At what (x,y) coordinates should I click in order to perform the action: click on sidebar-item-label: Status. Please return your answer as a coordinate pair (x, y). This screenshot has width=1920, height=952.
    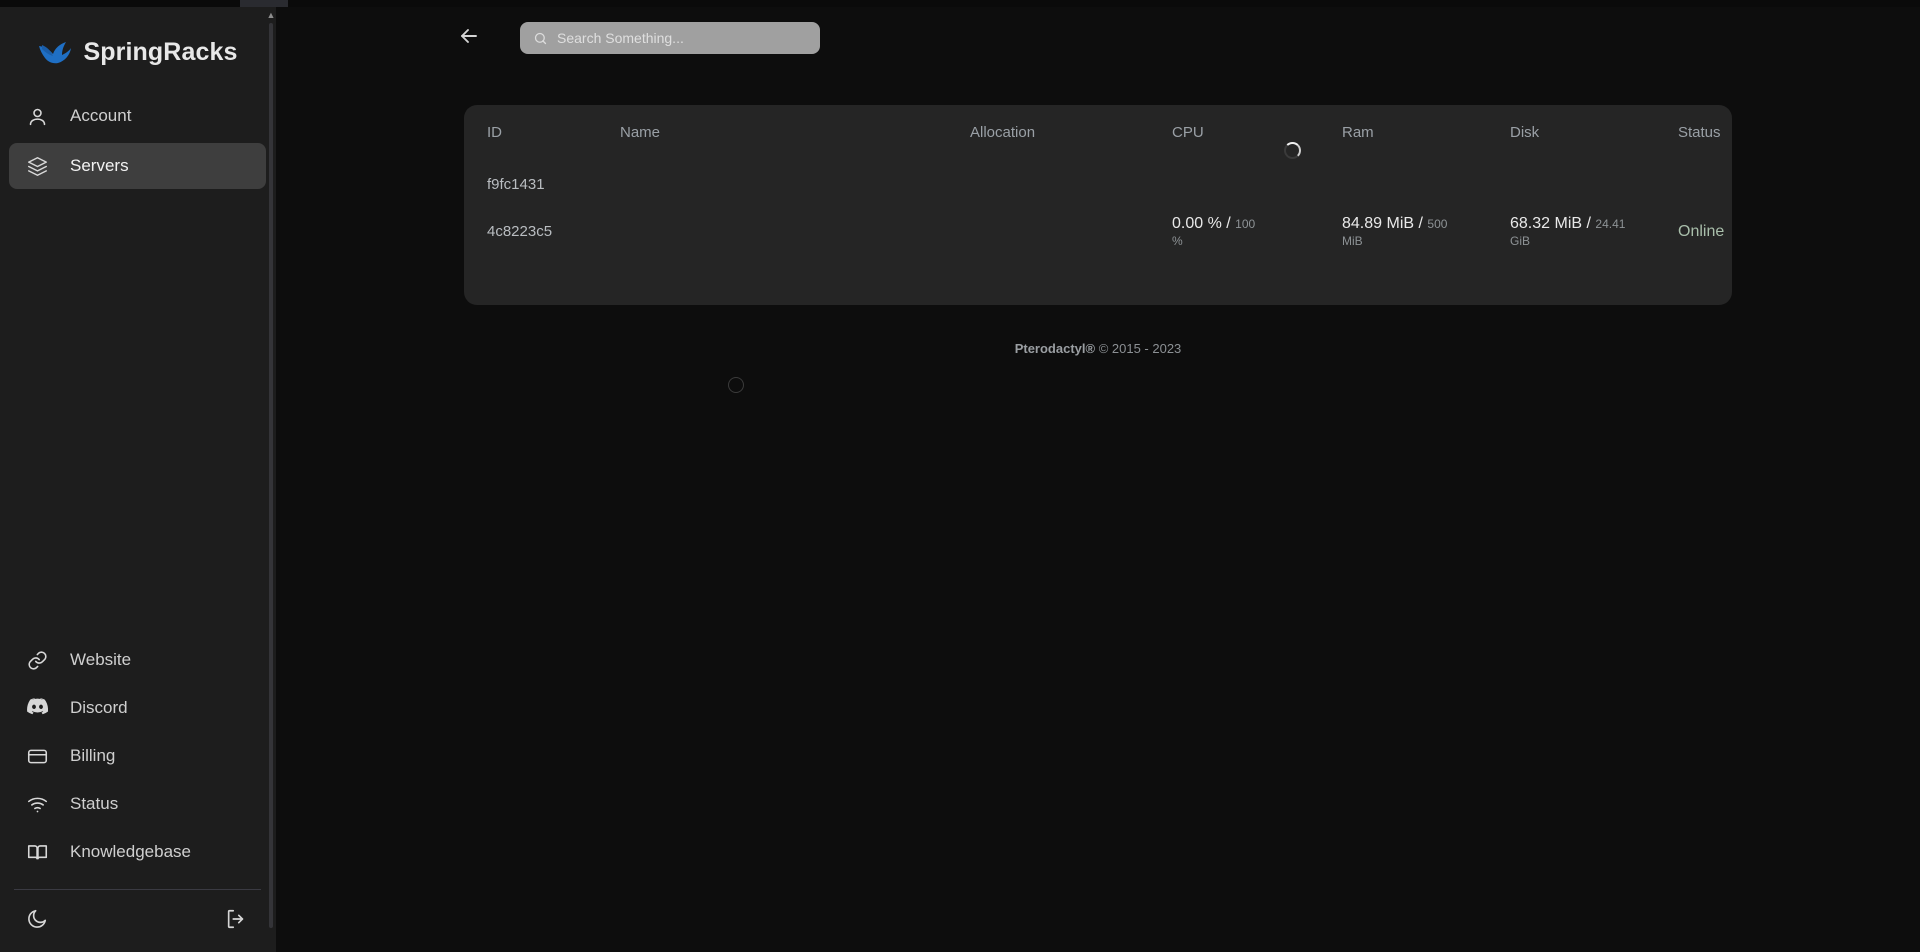
    Looking at the image, I should click on (94, 803).